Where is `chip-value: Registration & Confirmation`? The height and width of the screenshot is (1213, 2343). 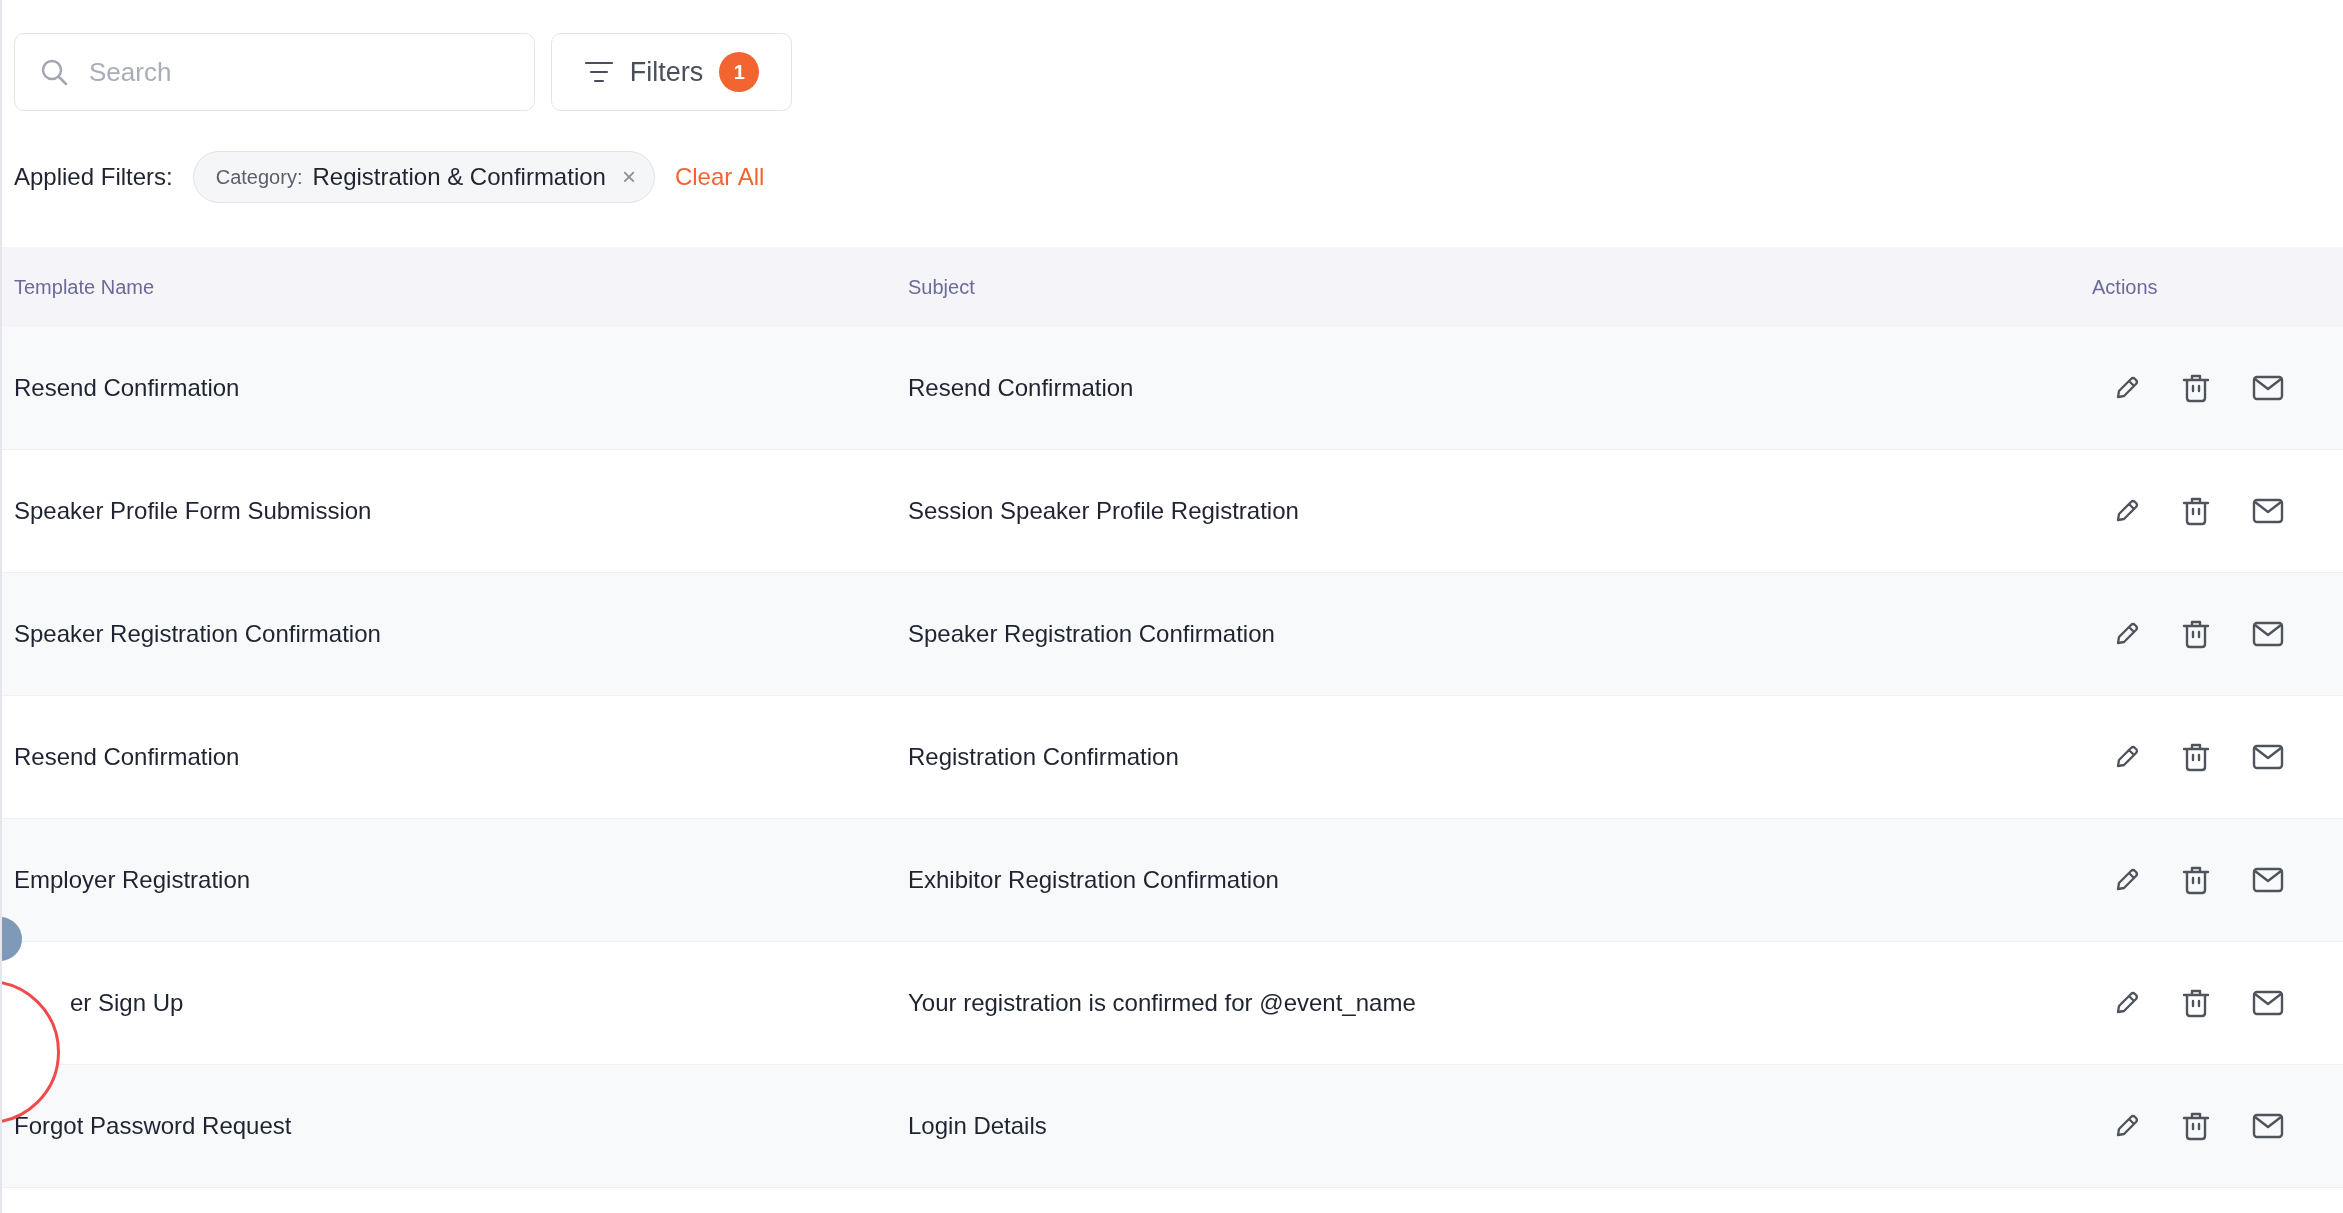
chip-value: Registration & Confirmation is located at coordinates (459, 177).